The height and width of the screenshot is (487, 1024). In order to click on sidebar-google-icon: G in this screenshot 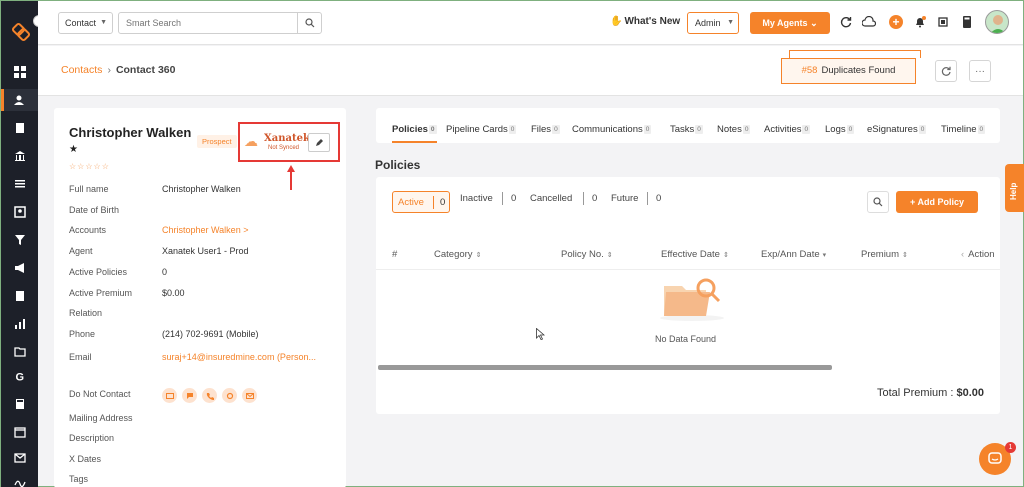, I will do `click(19, 376)`.